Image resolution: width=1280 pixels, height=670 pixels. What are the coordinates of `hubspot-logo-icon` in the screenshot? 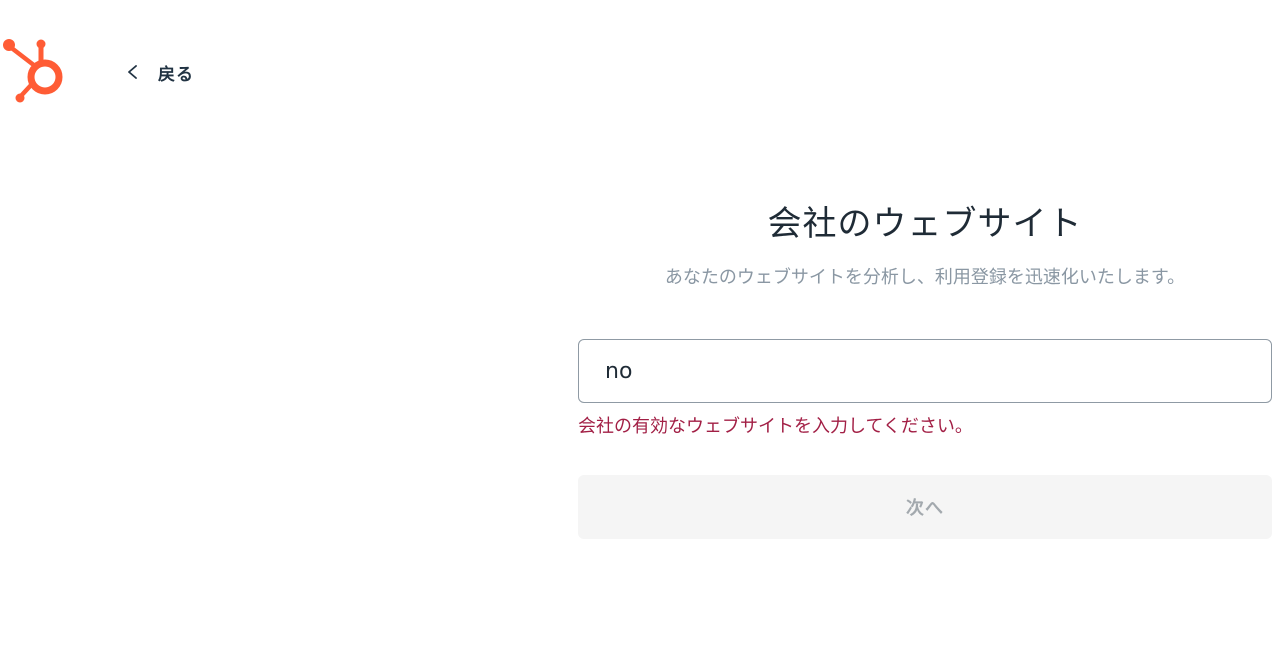 It's located at (37, 71).